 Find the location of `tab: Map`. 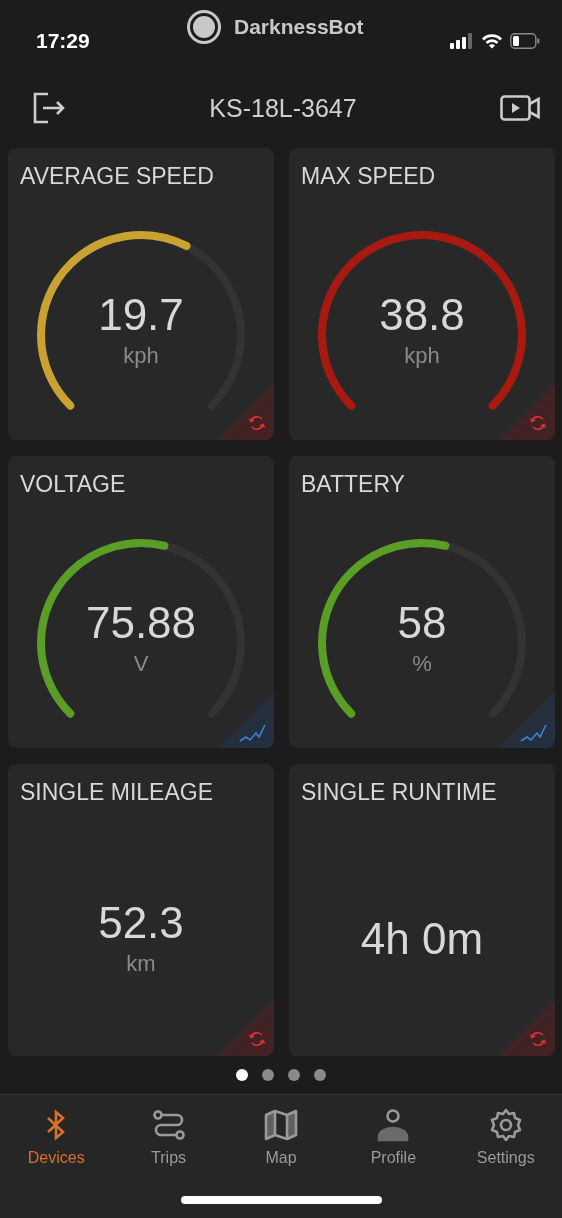

tab: Map is located at coordinates (280, 1142).